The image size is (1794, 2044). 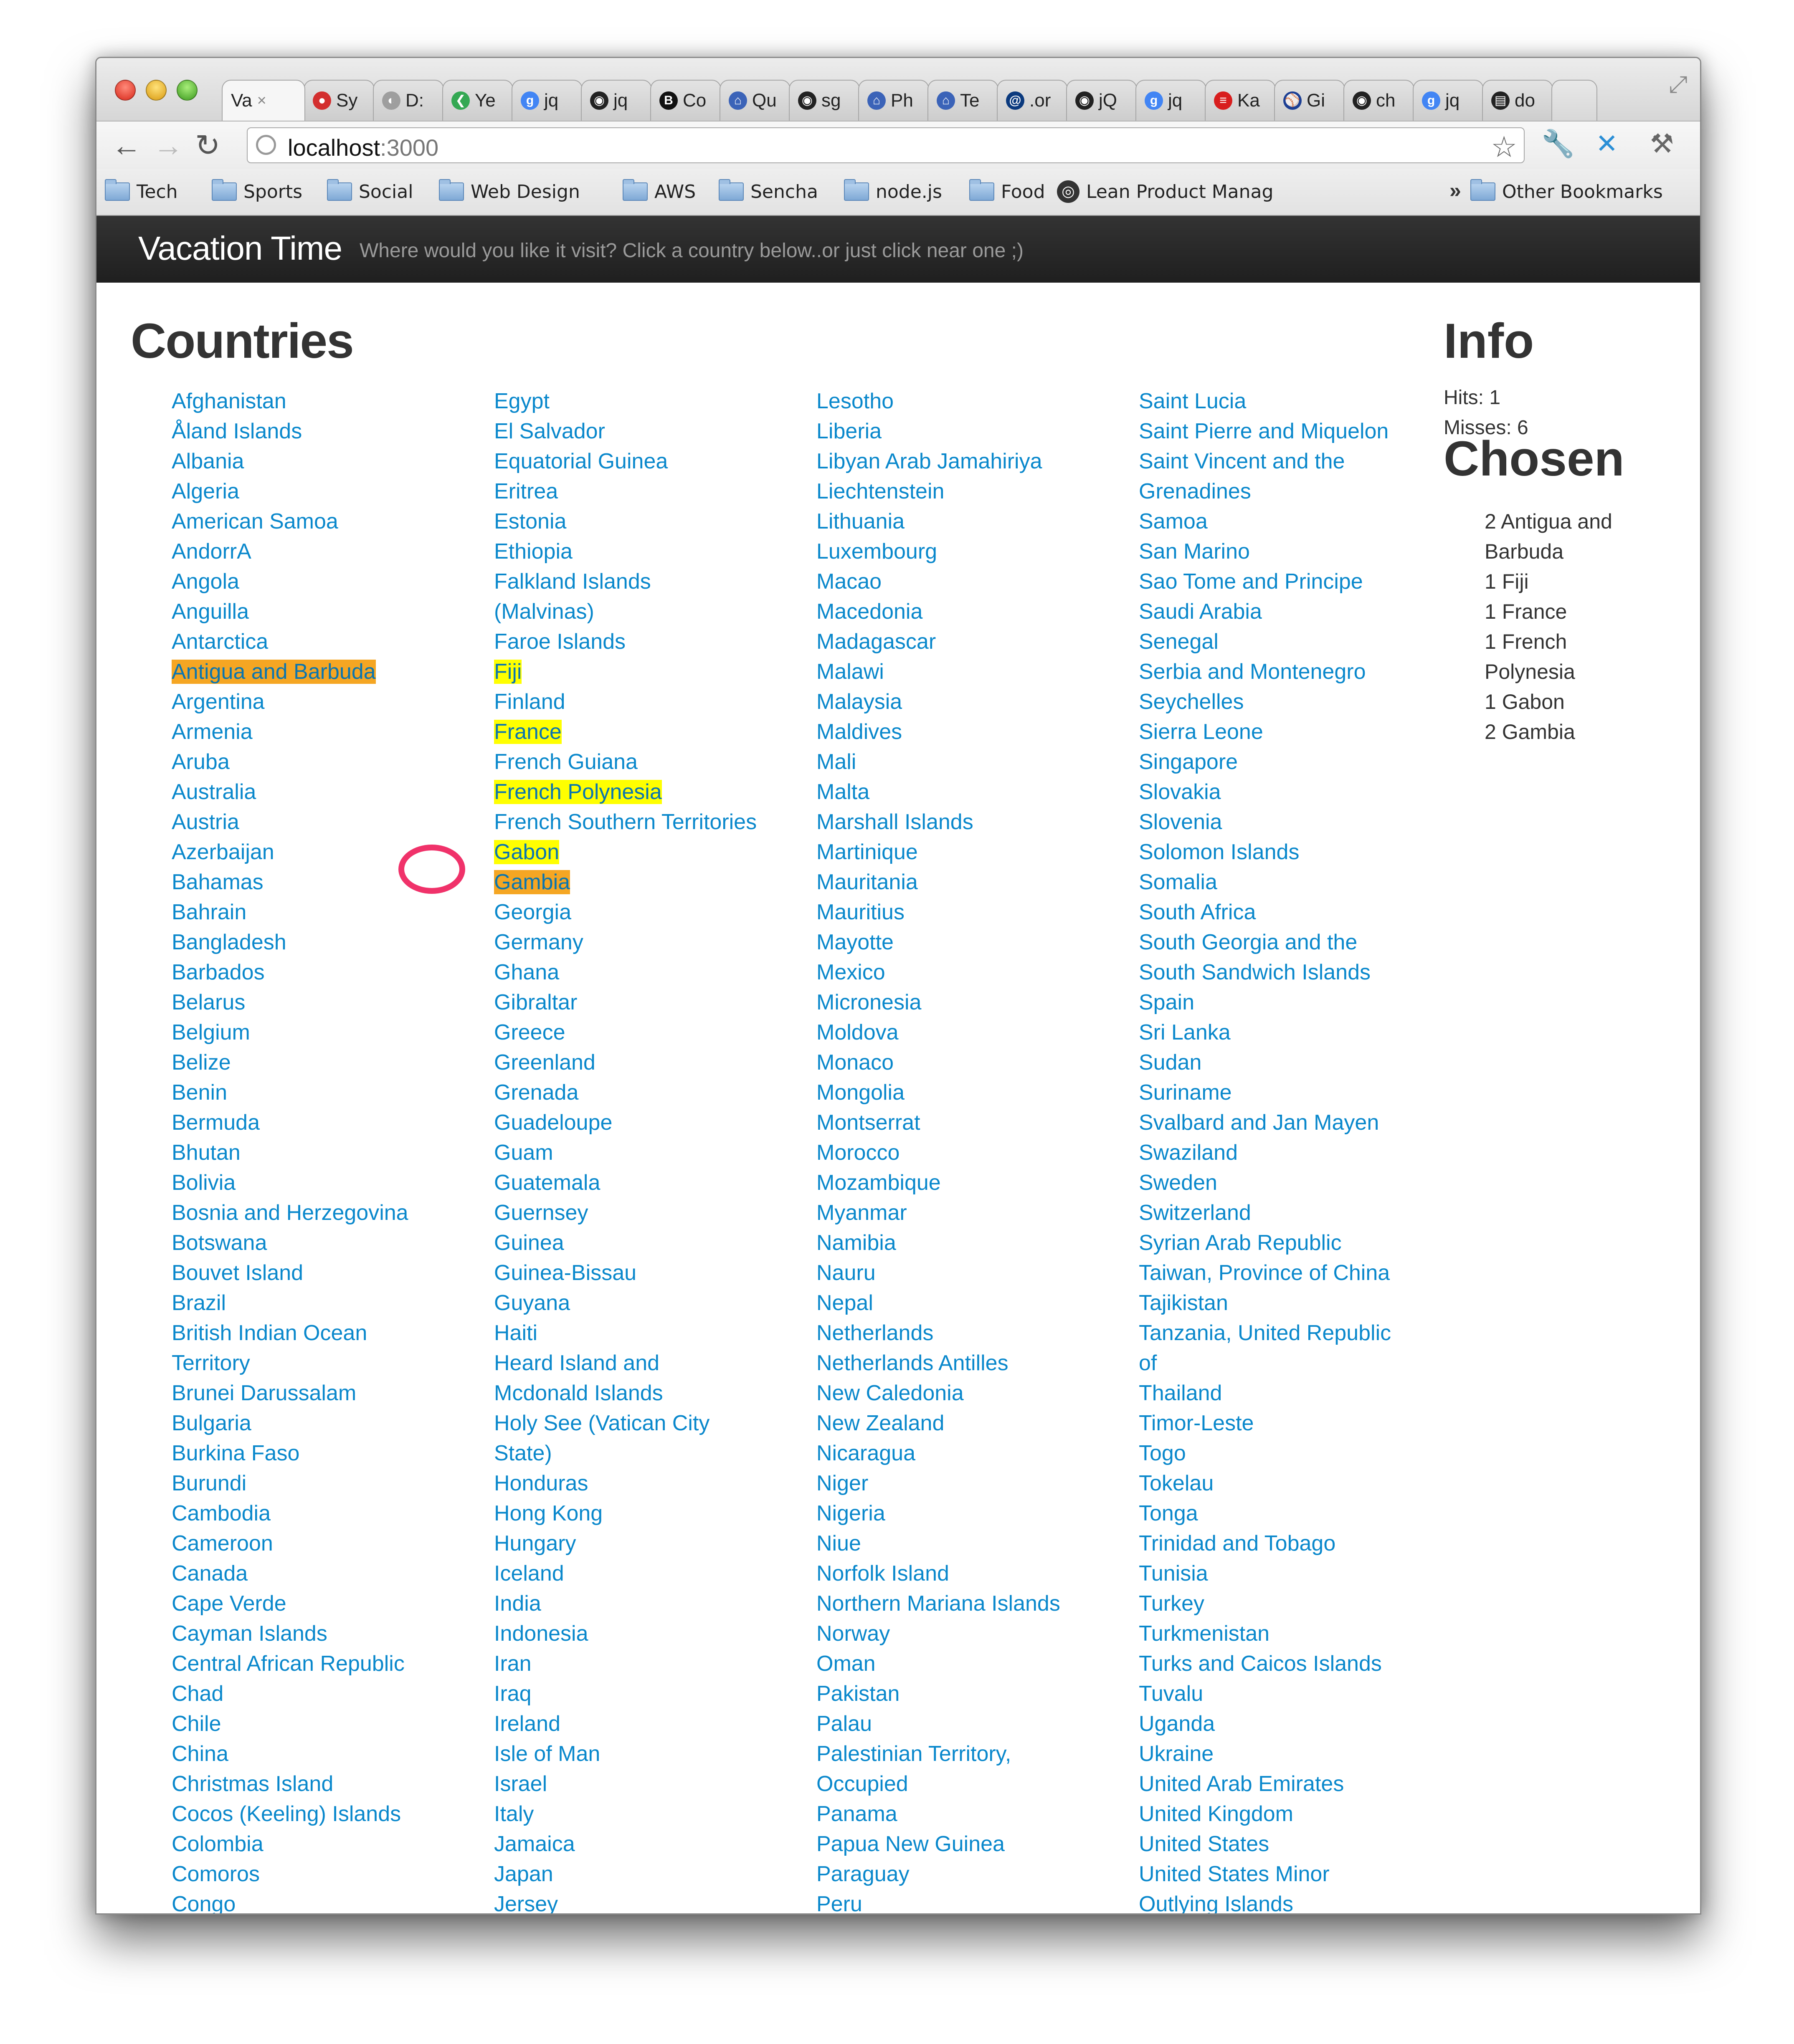 I want to click on country-name: Libyan Arab Jamahiriya, so click(x=929, y=461).